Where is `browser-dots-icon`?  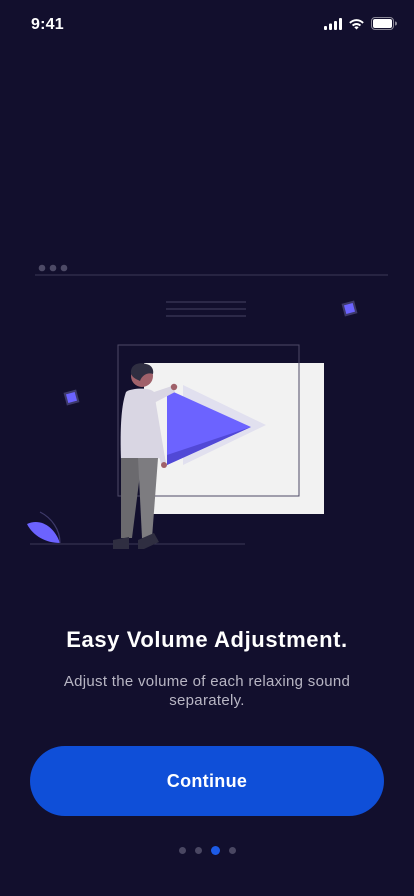 browser-dots-icon is located at coordinates (53, 268).